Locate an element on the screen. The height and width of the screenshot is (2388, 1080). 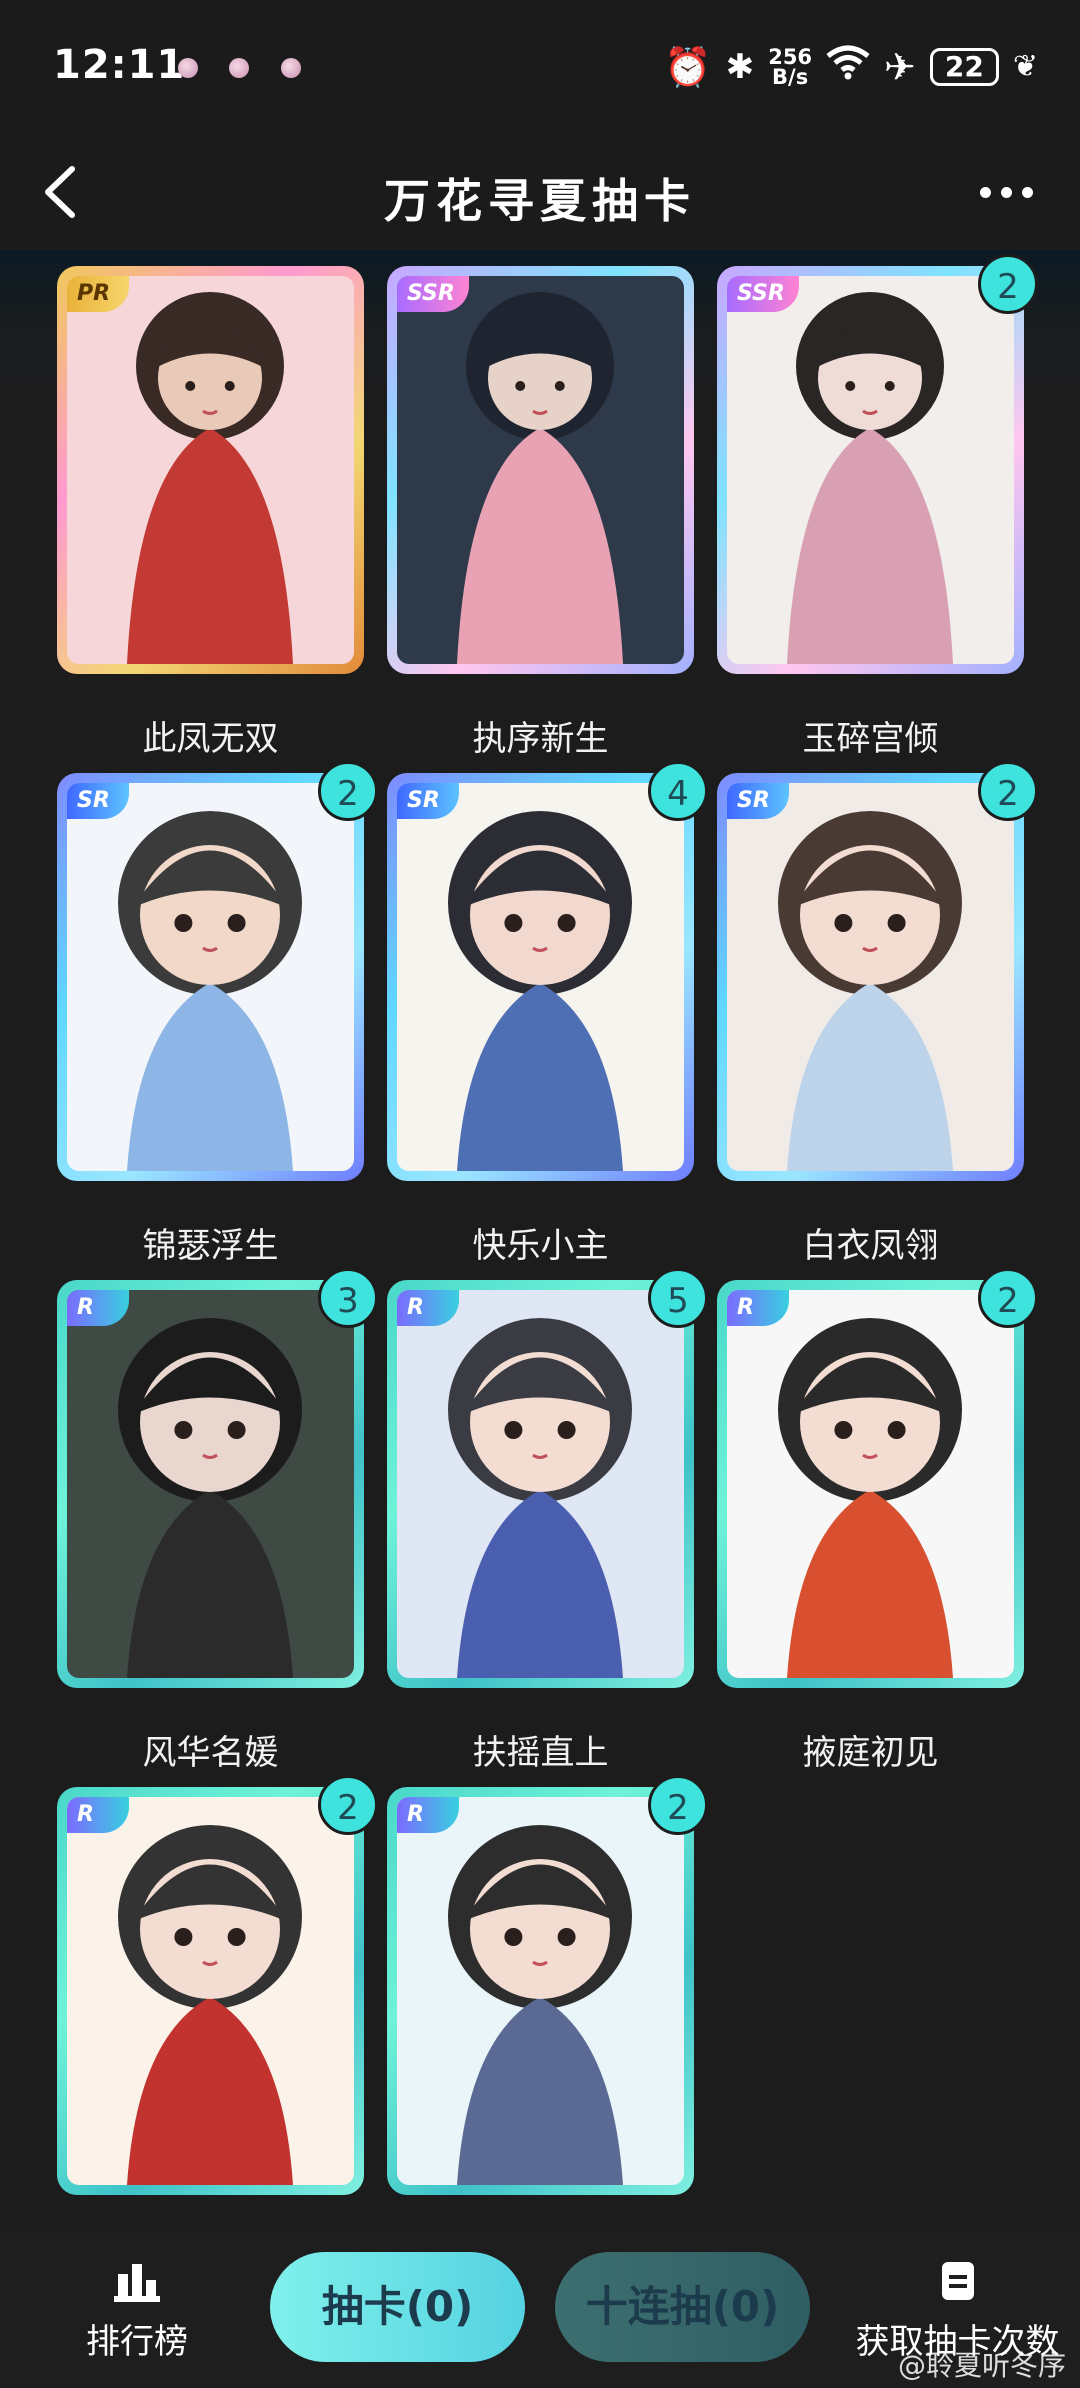
airplane-icon: ✈ is located at coordinates (900, 67).